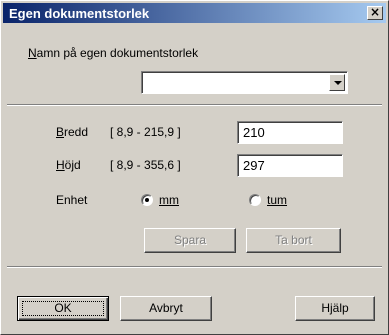 The image size is (389, 335). What do you see at coordinates (254, 132) in the screenshot?
I see `width-input-value: 210` at bounding box center [254, 132].